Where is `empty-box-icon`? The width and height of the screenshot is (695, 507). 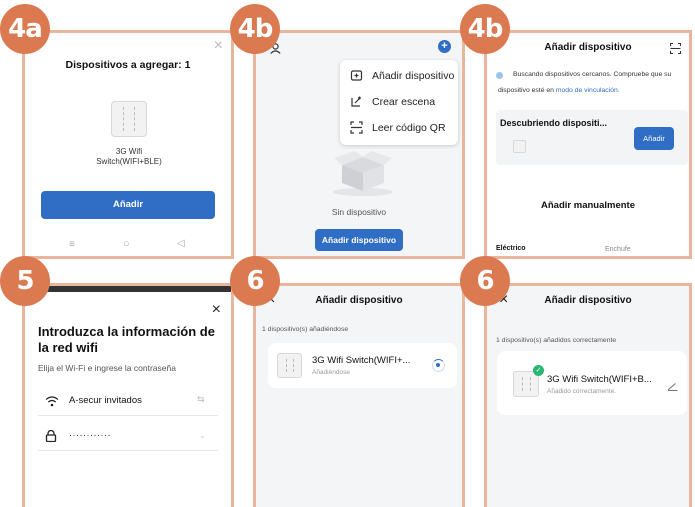
empty-box-icon is located at coordinates (363, 171).